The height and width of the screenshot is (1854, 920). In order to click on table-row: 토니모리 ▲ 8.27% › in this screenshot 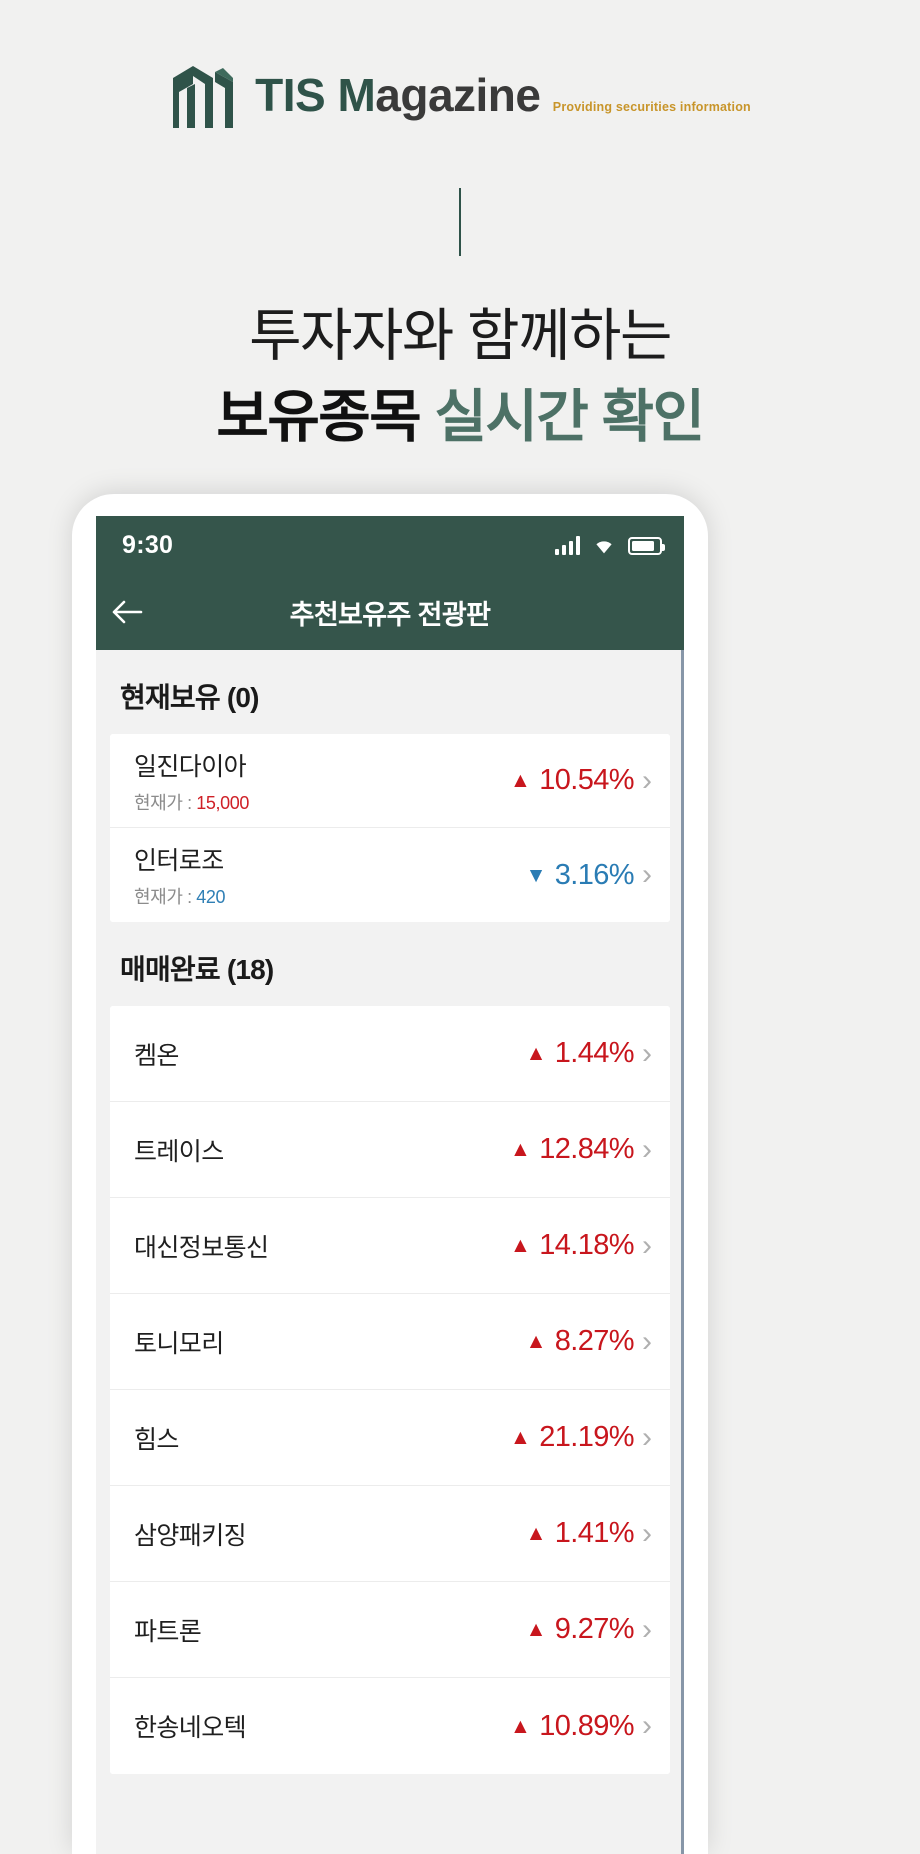, I will do `click(390, 1342)`.